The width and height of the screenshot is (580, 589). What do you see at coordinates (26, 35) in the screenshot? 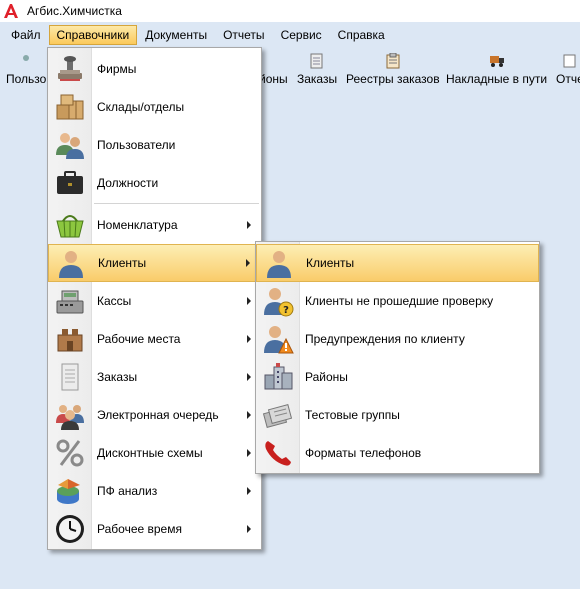
I see `menu-file: Файл` at bounding box center [26, 35].